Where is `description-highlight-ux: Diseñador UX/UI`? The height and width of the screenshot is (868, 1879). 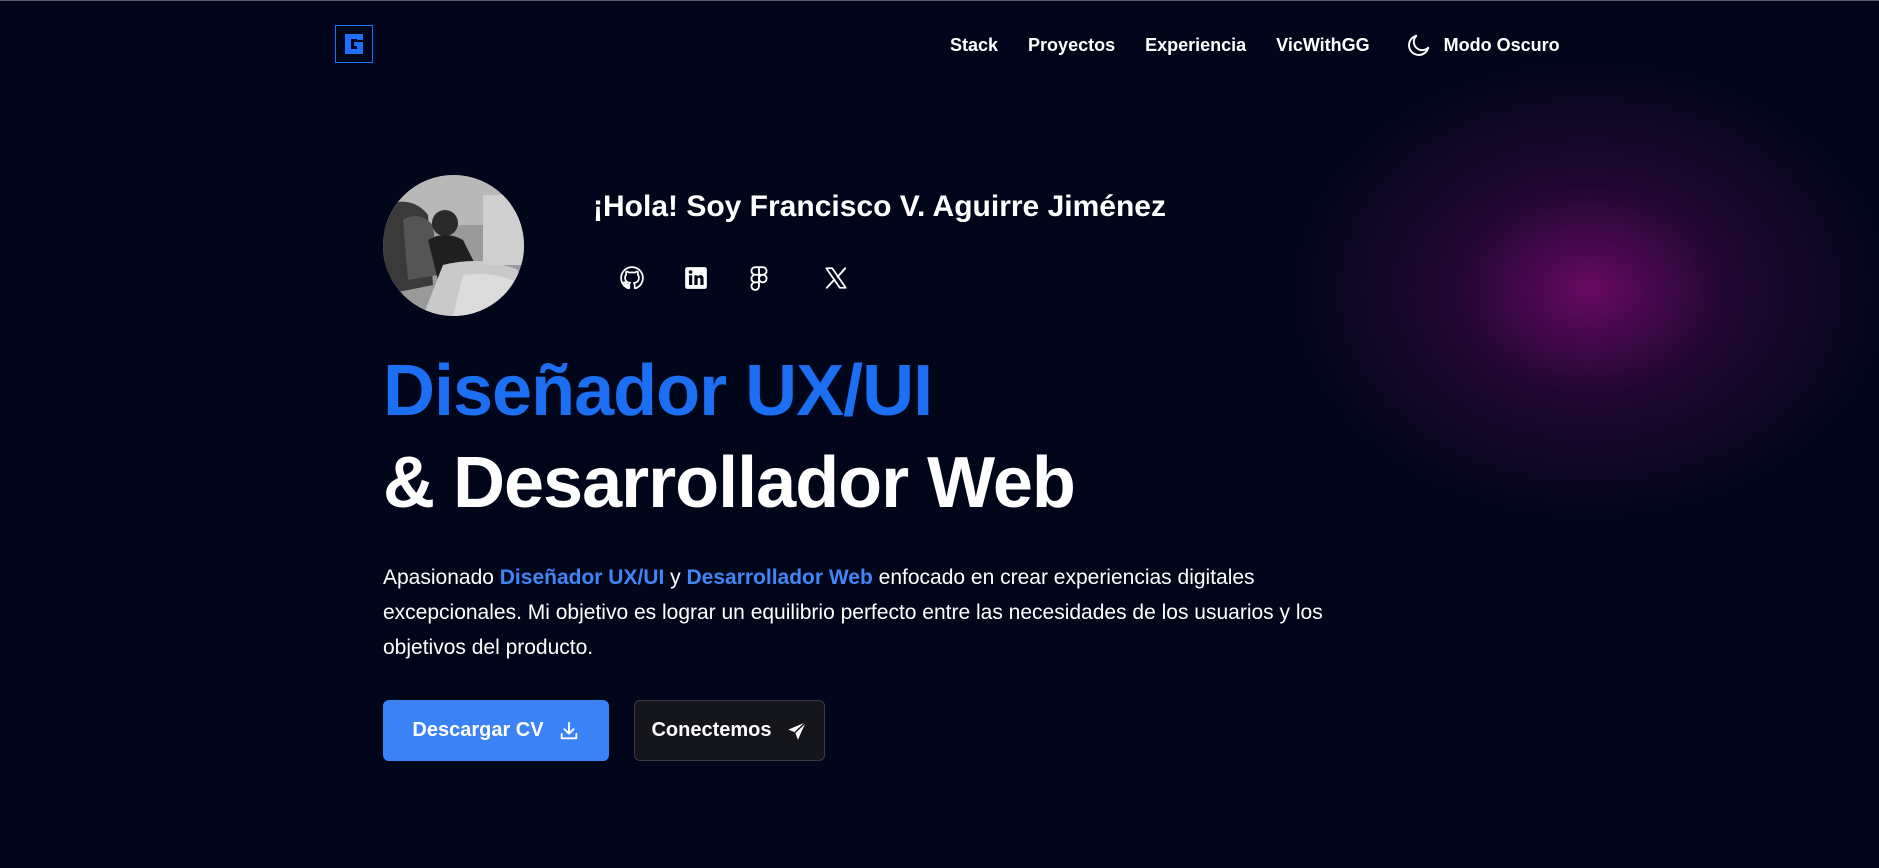 description-highlight-ux: Diseñador UX/UI is located at coordinates (582, 577).